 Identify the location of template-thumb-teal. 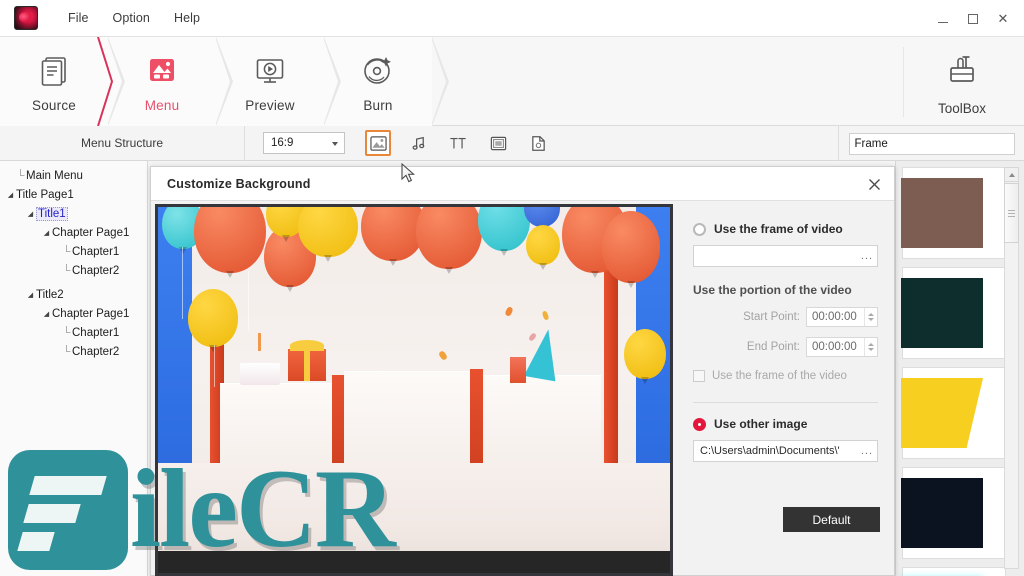
(953, 313).